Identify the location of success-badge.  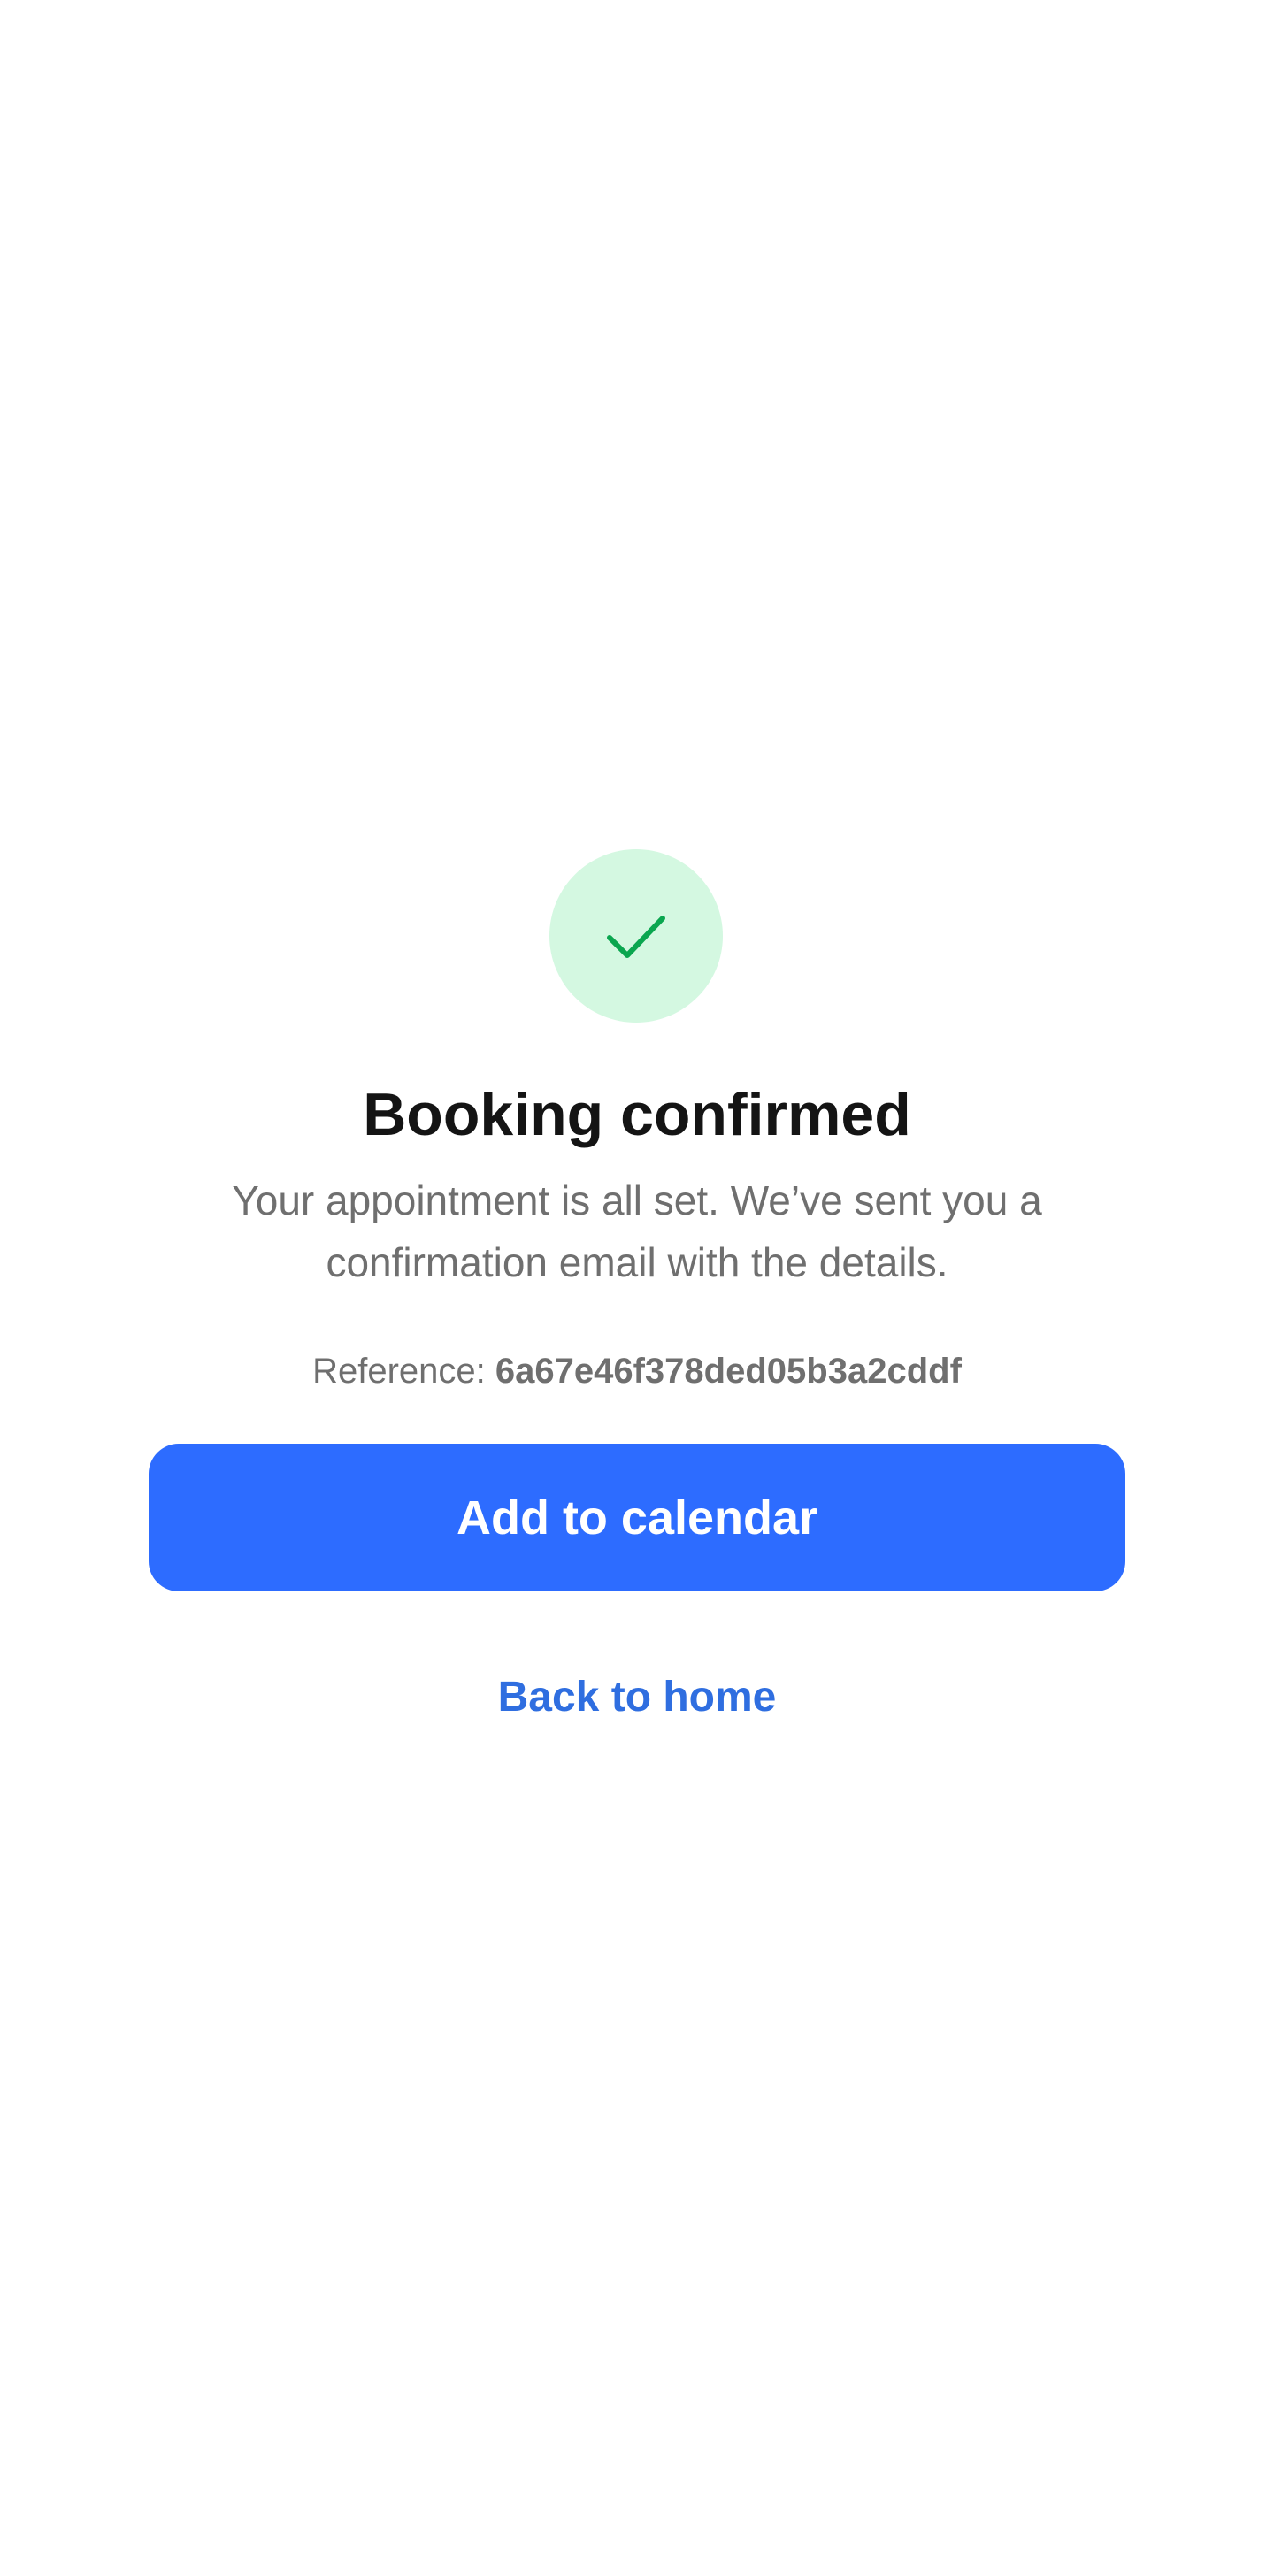
(636, 936).